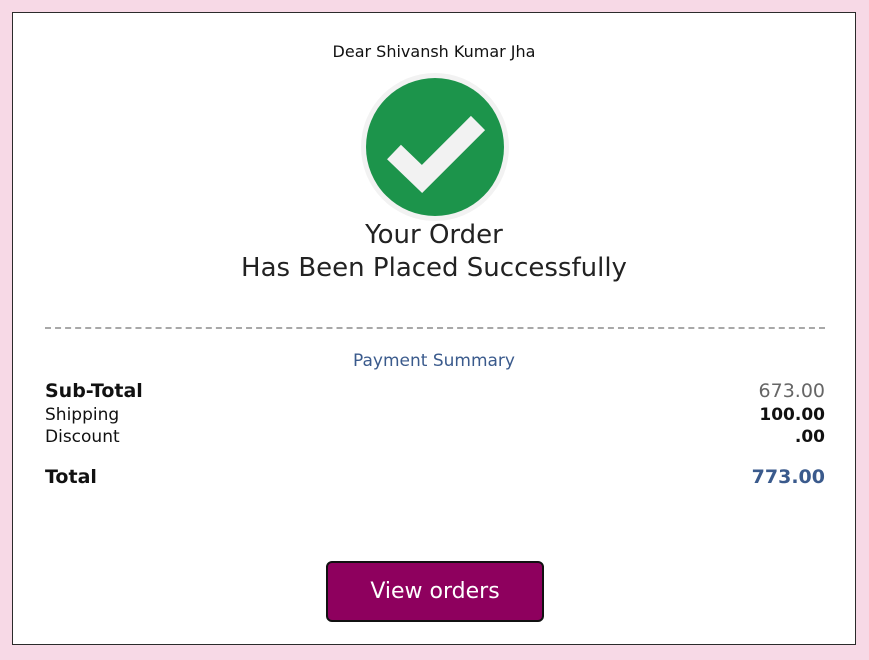 This screenshot has height=660, width=869. Describe the element at coordinates (434, 361) in the screenshot. I see `payment-summary-title: Payment Summary` at that location.